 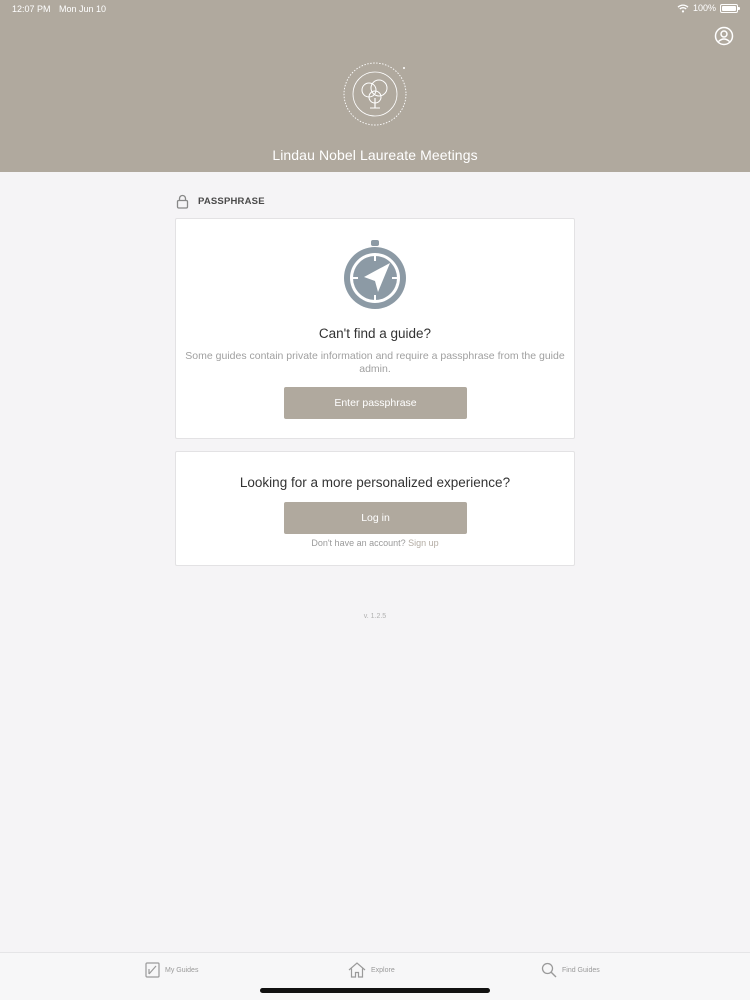 I want to click on signup-row: Don't have an account? Sign up, so click(x=375, y=543).